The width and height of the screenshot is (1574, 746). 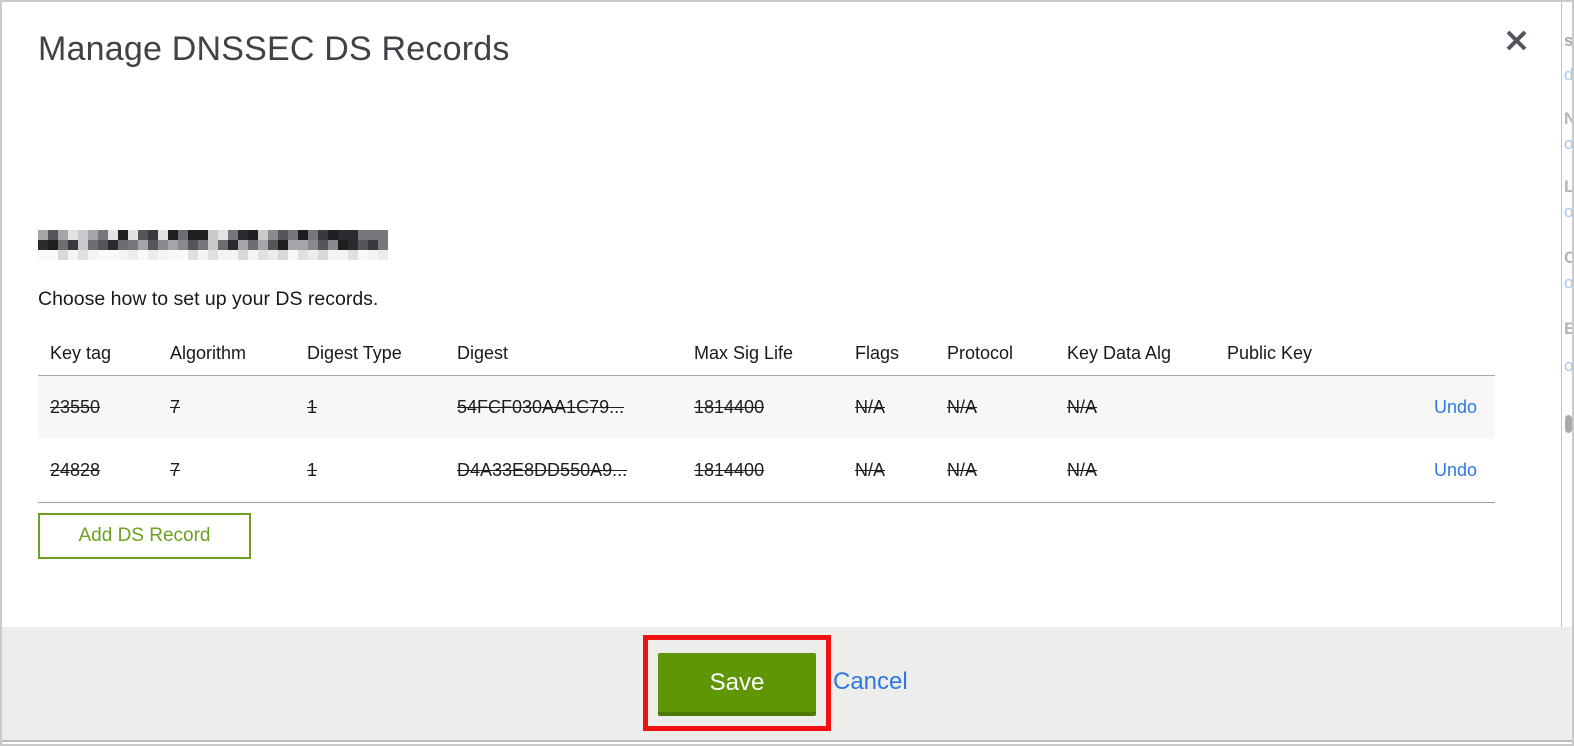 I want to click on background-page-sliver: sdNoLoCoEo, so click(x=1566, y=314).